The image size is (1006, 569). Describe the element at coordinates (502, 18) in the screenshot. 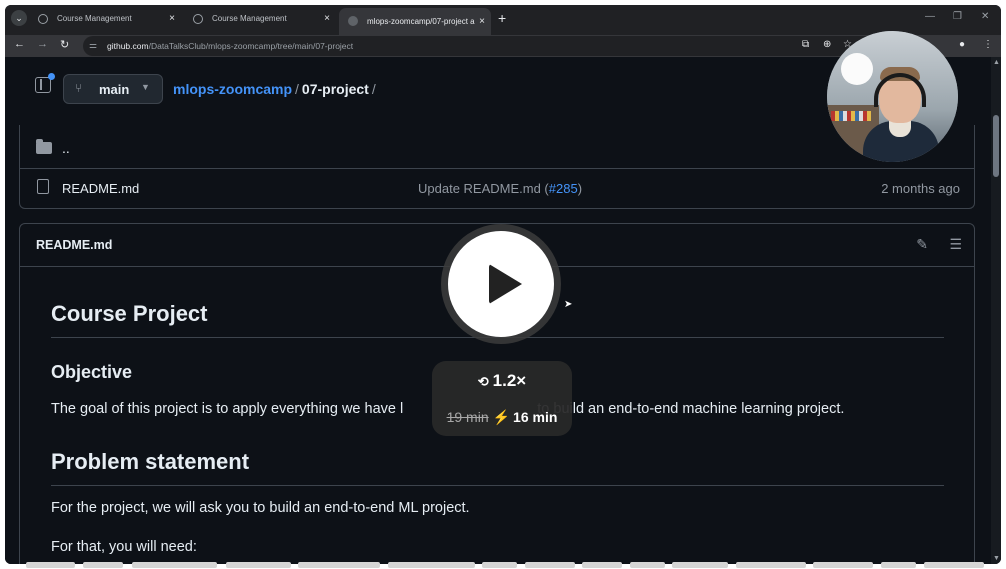

I see `new-tab-button: +` at that location.